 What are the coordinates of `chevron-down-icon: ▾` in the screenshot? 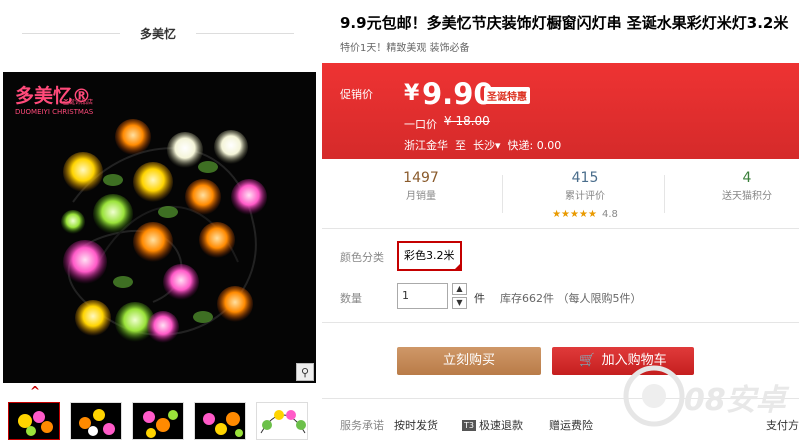 It's located at (498, 145).